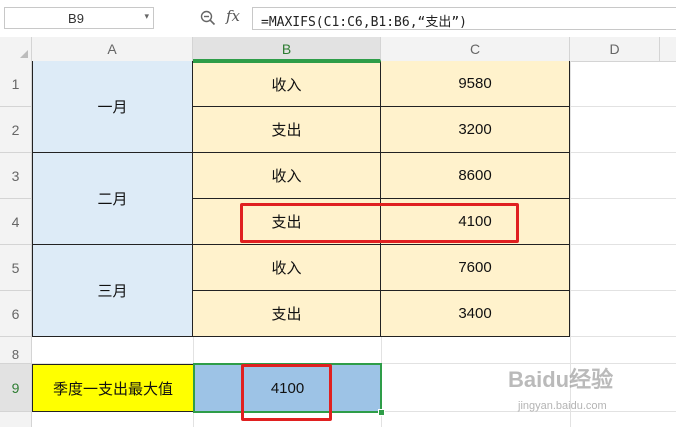 Image resolution: width=676 pixels, height=427 pixels. What do you see at coordinates (475, 130) in the screenshot?
I see `cell-c2: 3200` at bounding box center [475, 130].